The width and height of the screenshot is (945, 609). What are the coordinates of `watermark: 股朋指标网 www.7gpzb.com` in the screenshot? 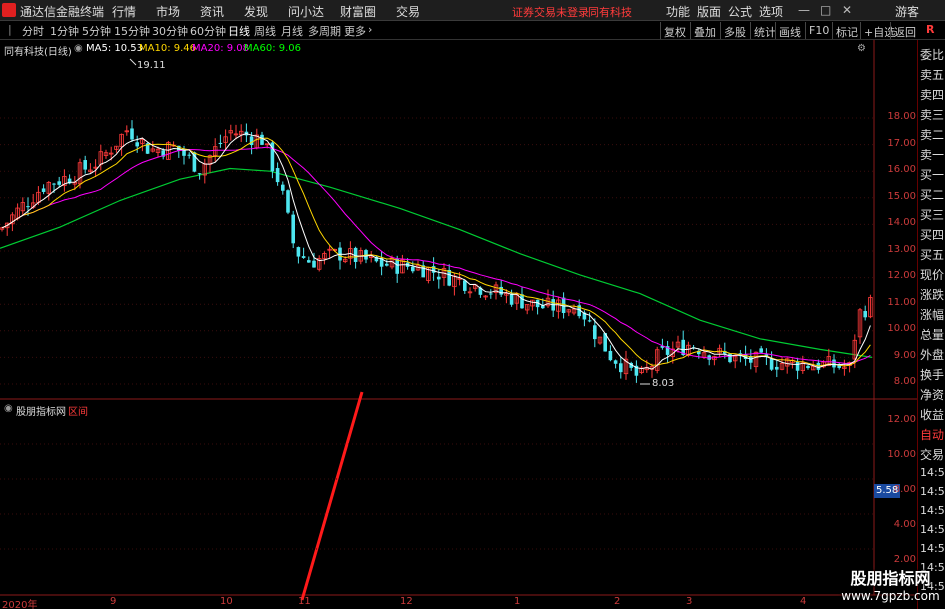 It's located at (890, 587).